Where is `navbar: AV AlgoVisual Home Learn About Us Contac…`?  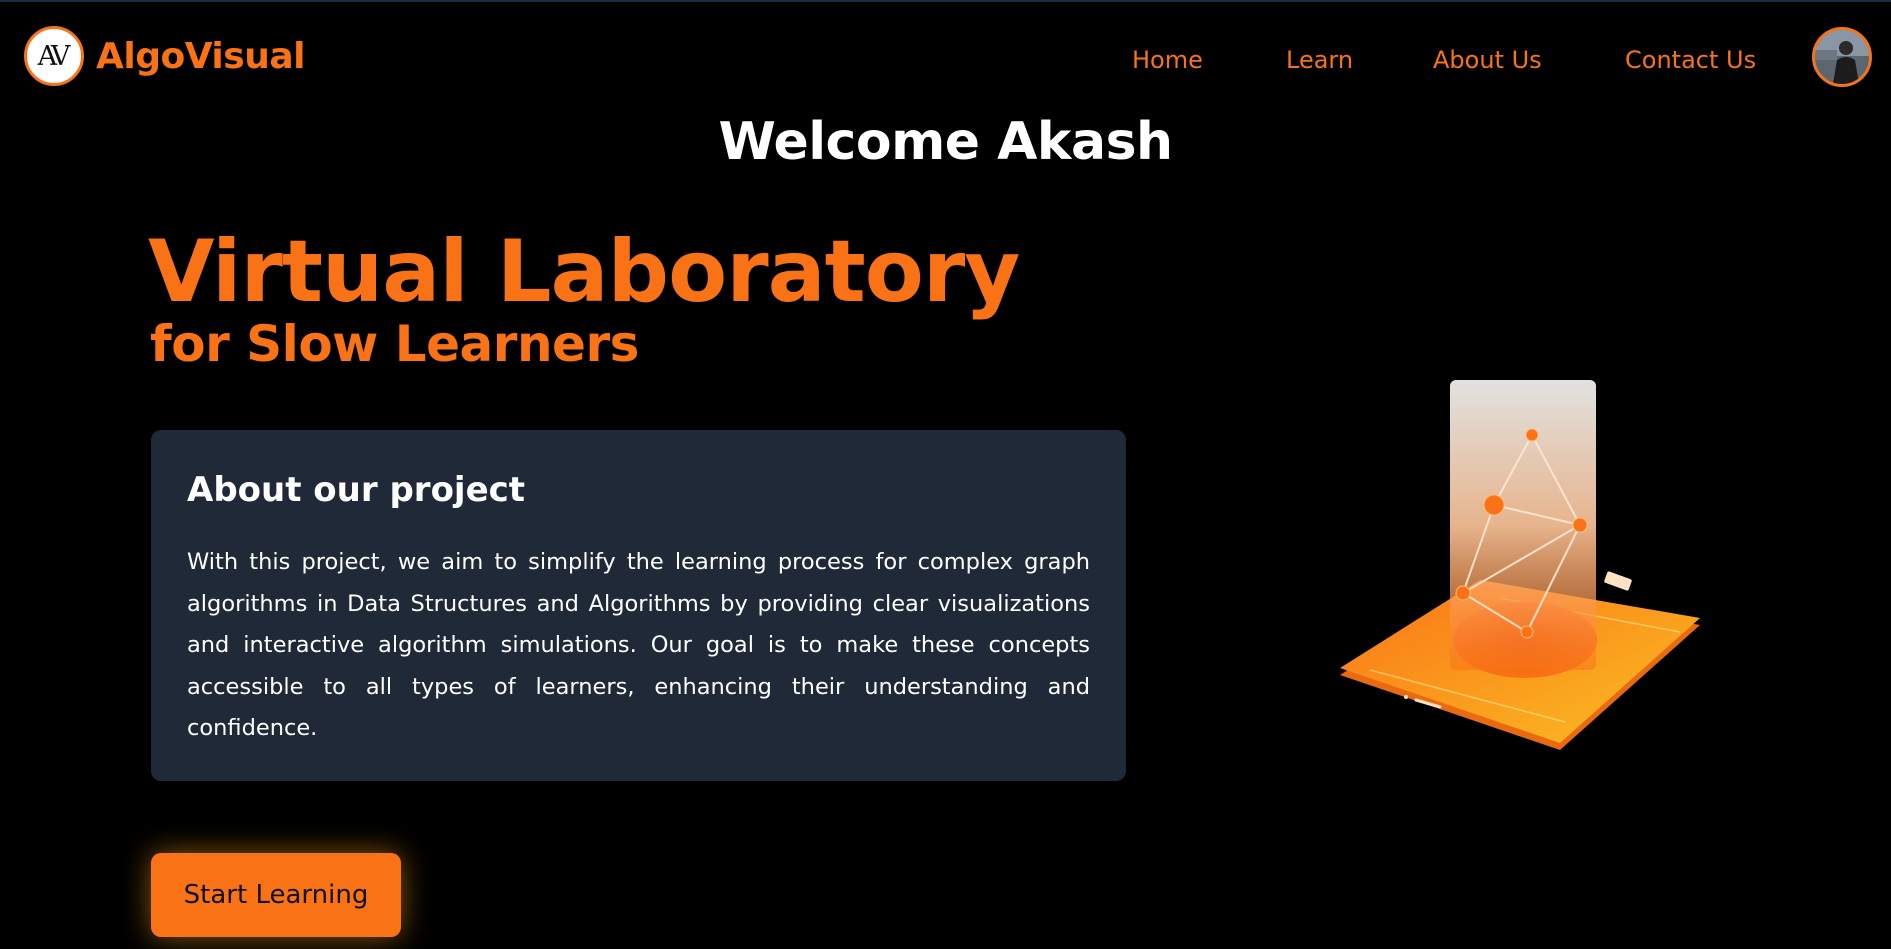 navbar: AV AlgoVisual Home Learn About Us Contac… is located at coordinates (945, 58).